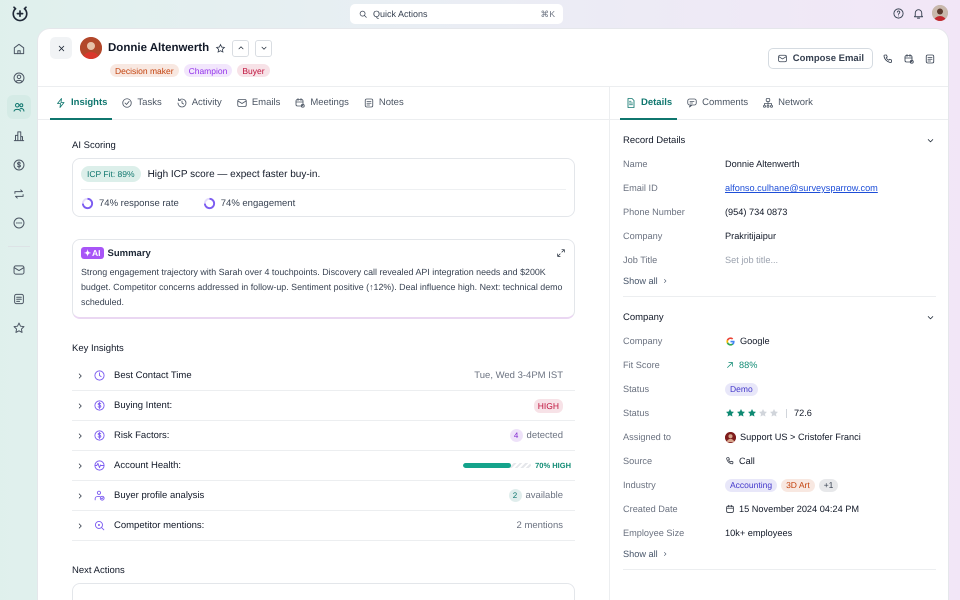 This screenshot has width=960, height=600. I want to click on home-icon, so click(19, 49).